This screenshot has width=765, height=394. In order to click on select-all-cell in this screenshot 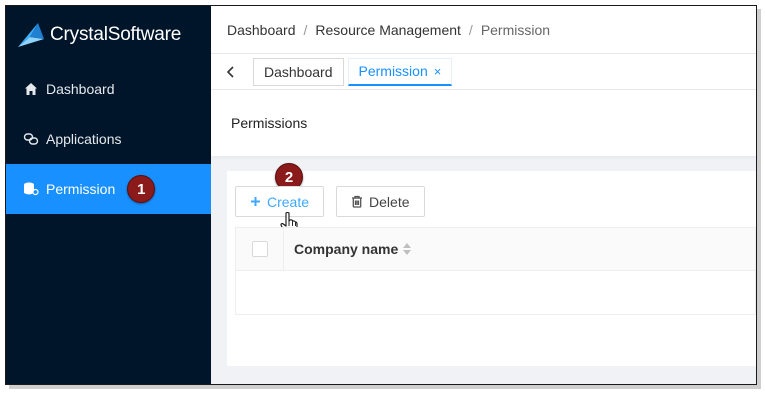, I will do `click(260, 249)`.